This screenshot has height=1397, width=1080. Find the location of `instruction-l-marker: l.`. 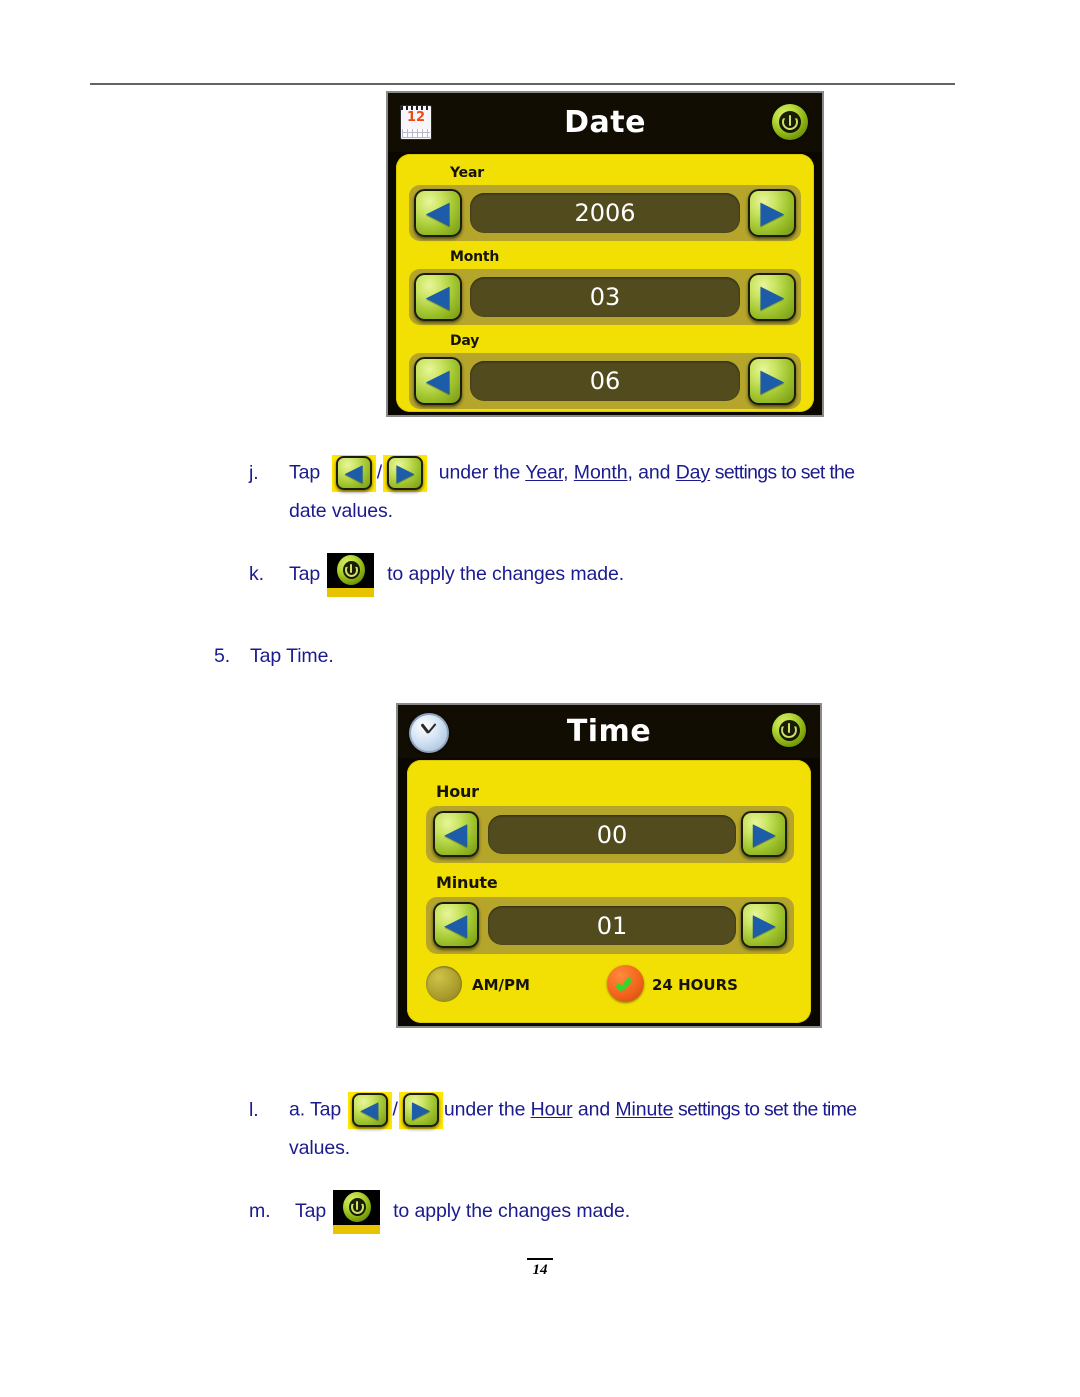

instruction-l-marker: l. is located at coordinates (254, 1109).